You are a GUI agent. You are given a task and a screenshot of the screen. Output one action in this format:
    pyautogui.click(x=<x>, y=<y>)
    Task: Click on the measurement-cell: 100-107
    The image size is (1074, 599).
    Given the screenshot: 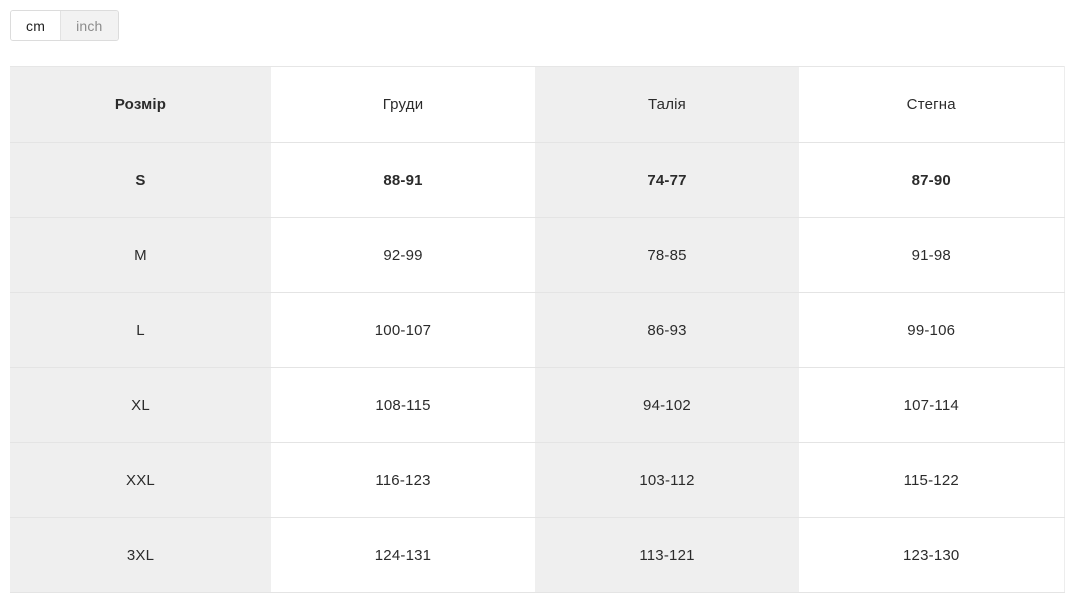 What is the action you would take?
    pyautogui.click(x=403, y=330)
    